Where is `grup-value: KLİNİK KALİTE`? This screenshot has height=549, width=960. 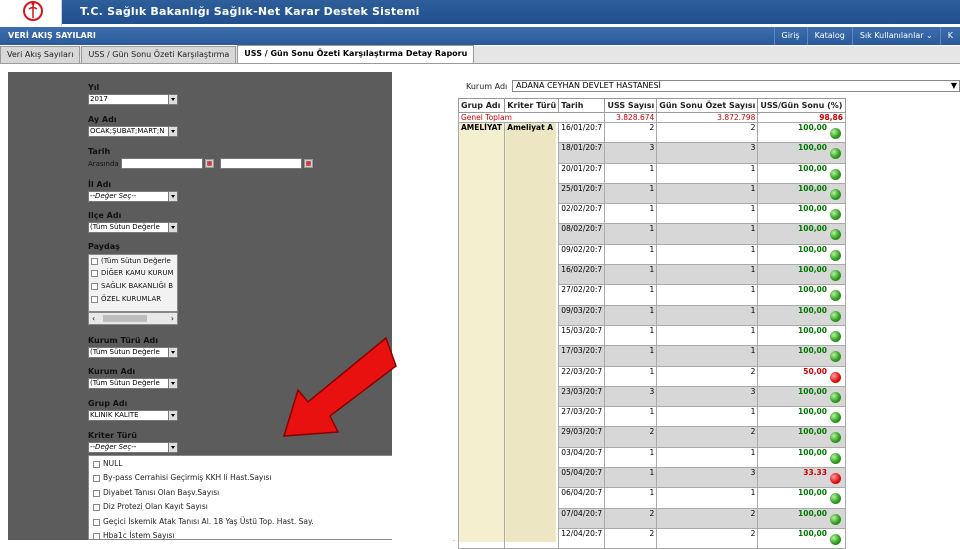 grup-value: KLİNİK KALİTE is located at coordinates (114, 415).